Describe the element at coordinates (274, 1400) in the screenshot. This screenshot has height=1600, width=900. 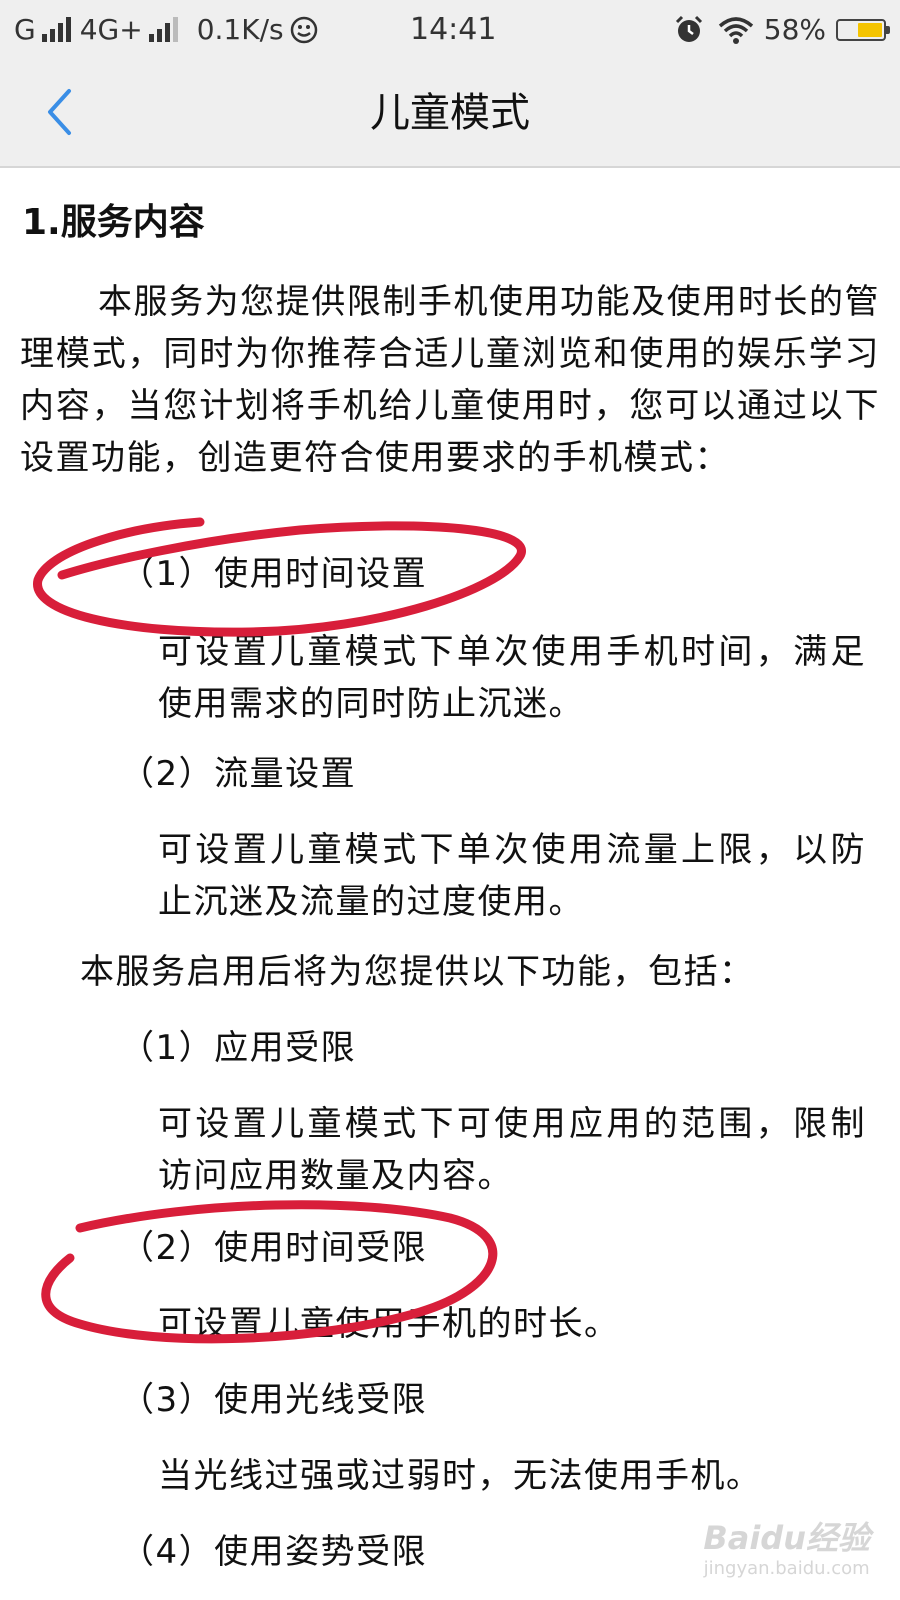
I see `feature-title-light: （3）使用光线受限` at that location.